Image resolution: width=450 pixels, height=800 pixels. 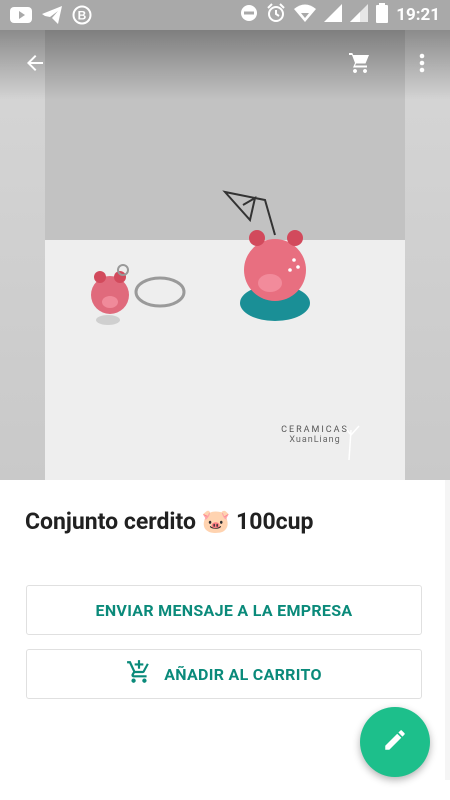 What do you see at coordinates (52, 17) in the screenshot?
I see `telegram-icon` at bounding box center [52, 17].